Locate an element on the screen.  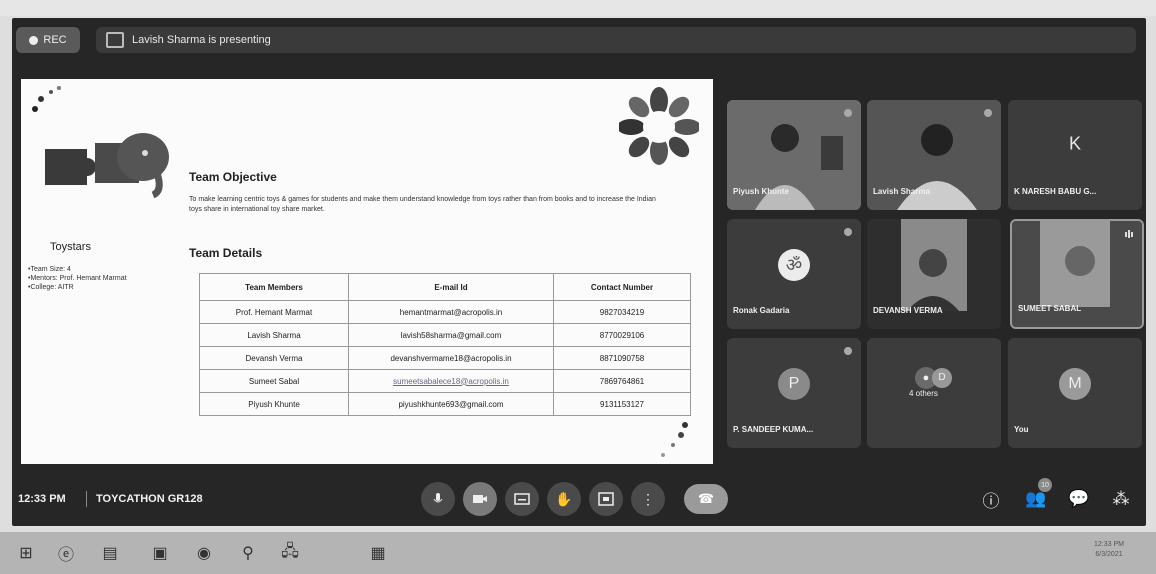
participant-tile-others: ● D 4 others is located at coordinates (934, 393).